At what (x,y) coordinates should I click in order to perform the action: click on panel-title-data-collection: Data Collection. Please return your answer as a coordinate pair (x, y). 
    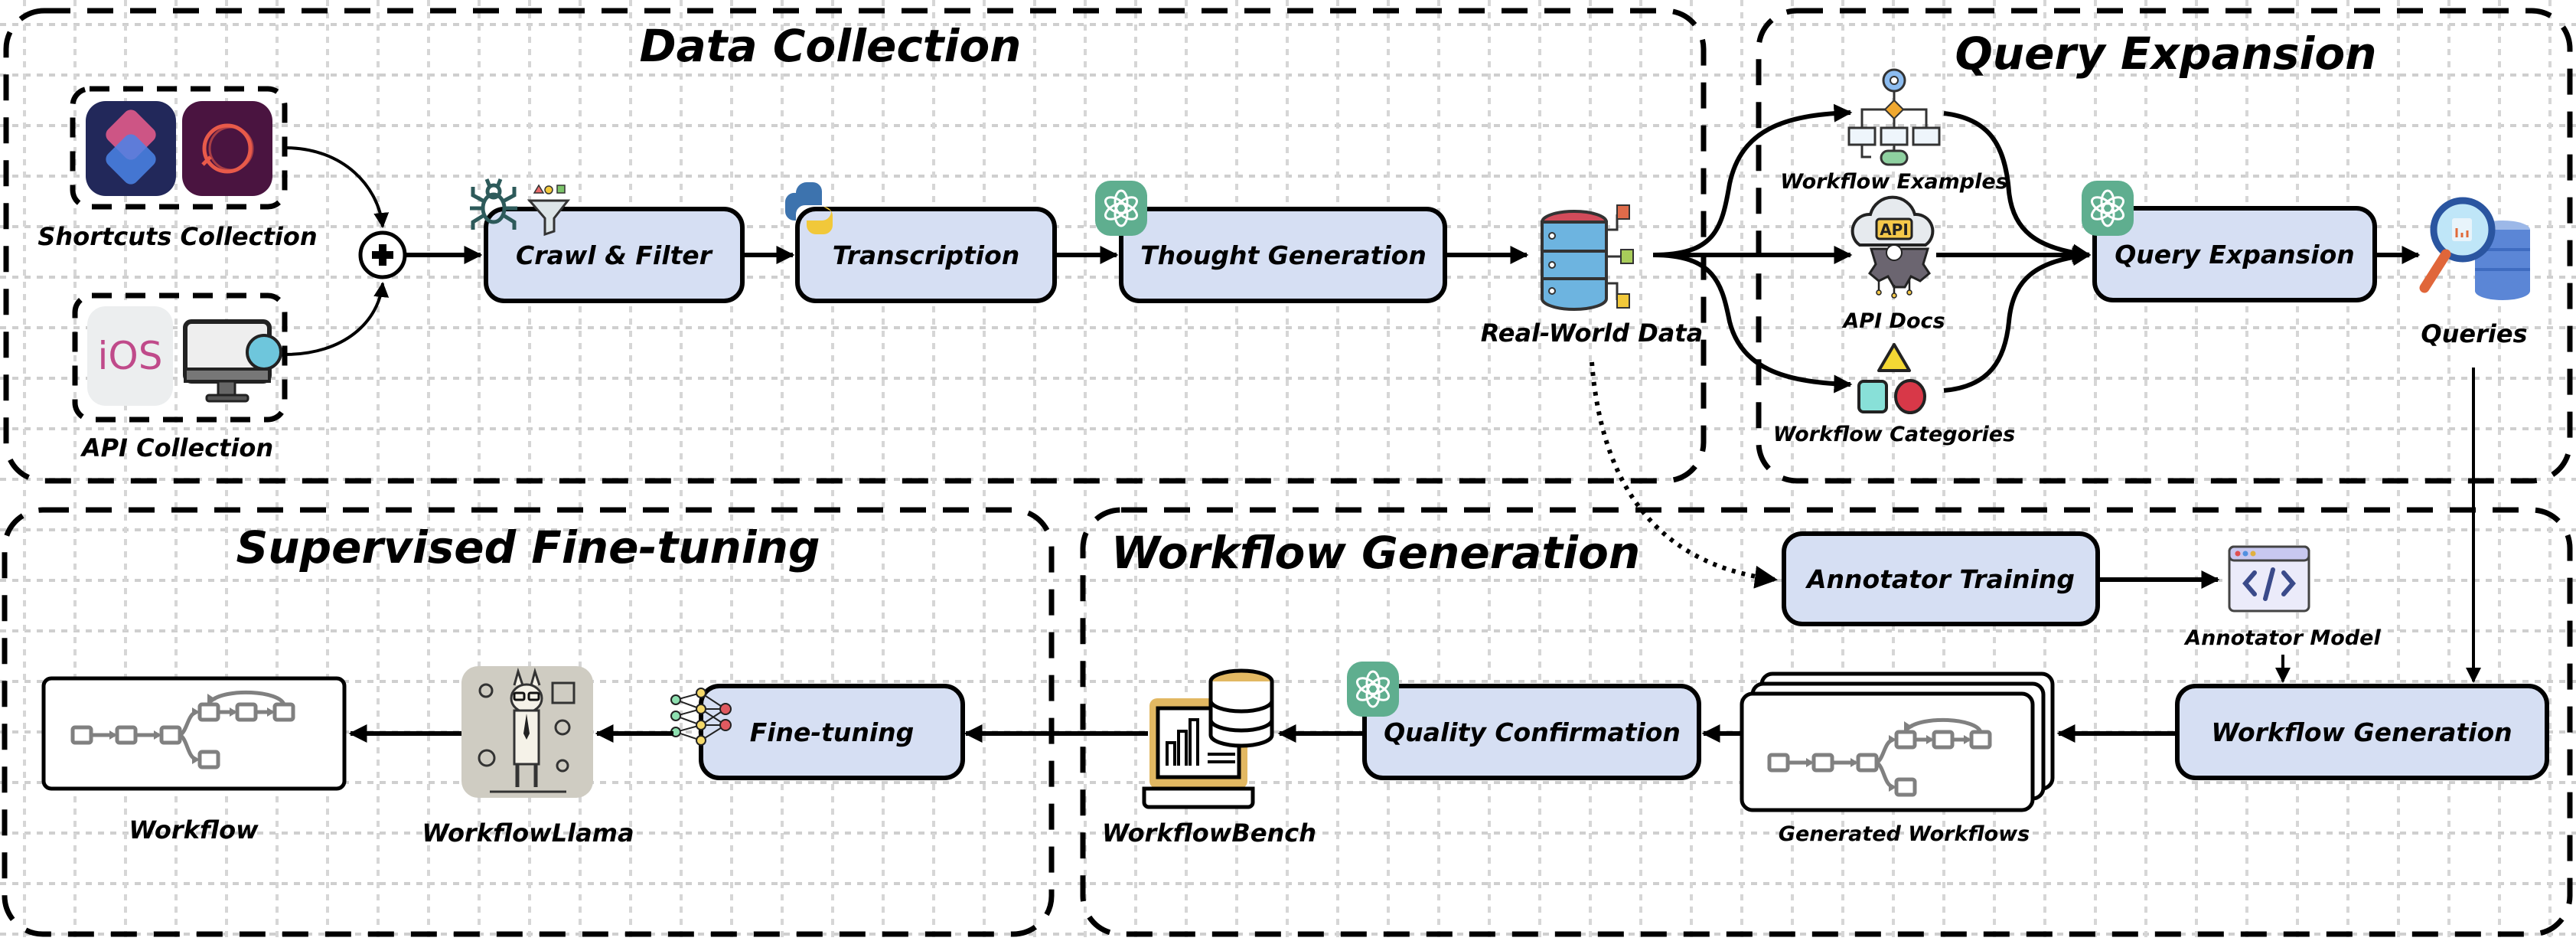
    Looking at the image, I should click on (831, 46).